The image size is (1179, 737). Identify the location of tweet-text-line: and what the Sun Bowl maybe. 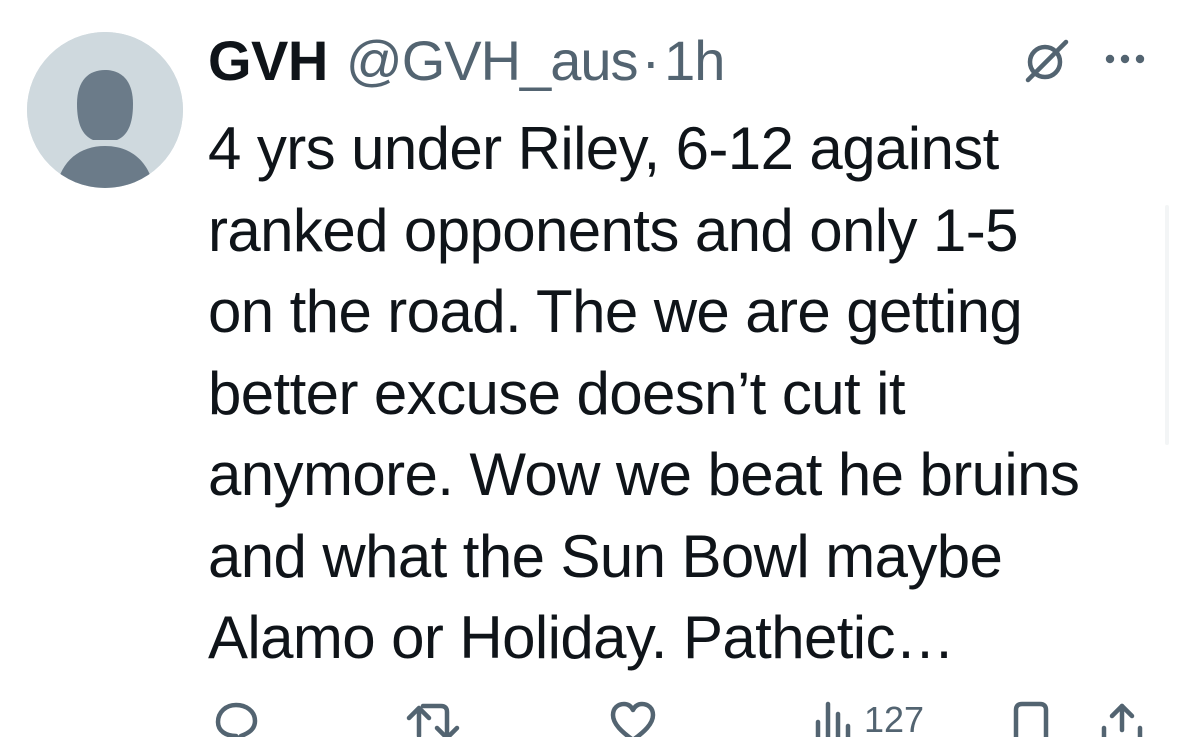
(605, 556).